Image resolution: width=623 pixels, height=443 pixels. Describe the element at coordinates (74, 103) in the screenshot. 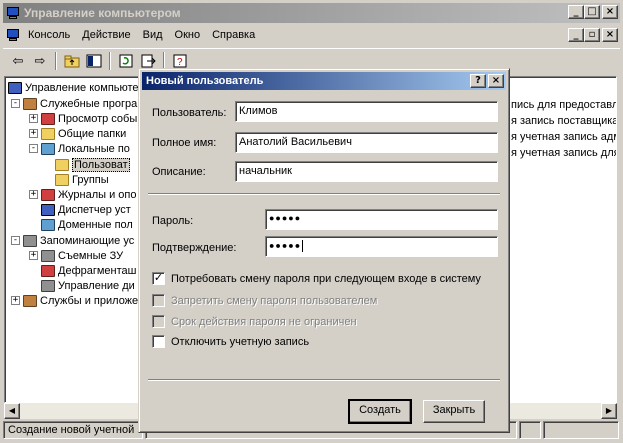

I see `tree-item: - Служебные програ` at that location.